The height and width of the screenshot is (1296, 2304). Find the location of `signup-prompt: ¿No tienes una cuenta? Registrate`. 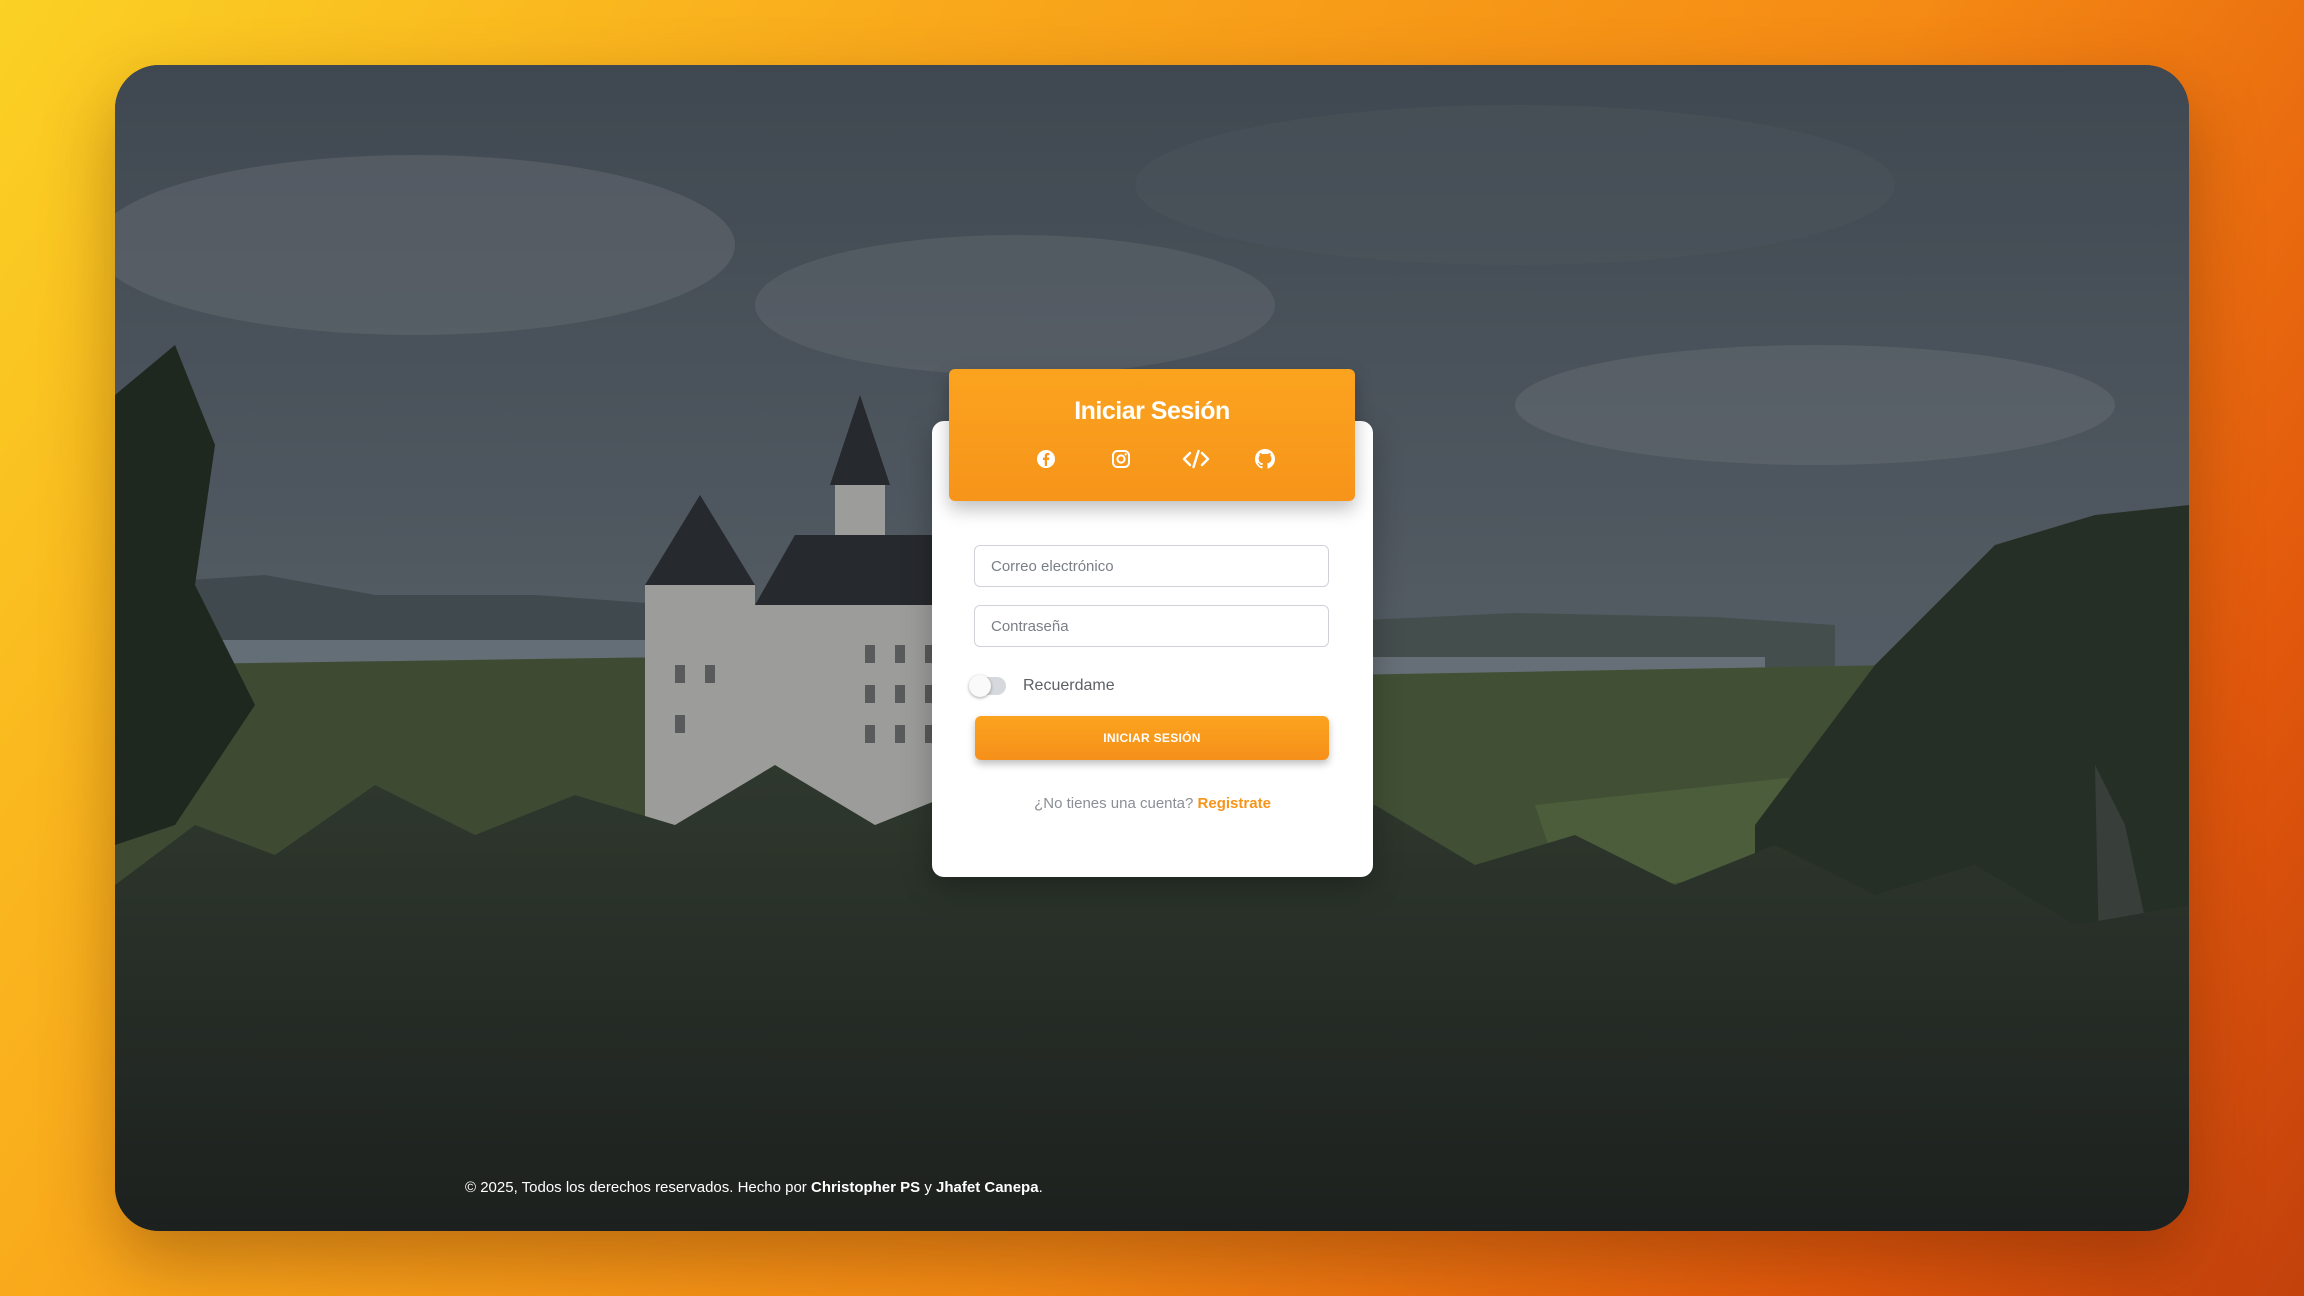

signup-prompt: ¿No tienes una cuenta? Registrate is located at coordinates (1152, 803).